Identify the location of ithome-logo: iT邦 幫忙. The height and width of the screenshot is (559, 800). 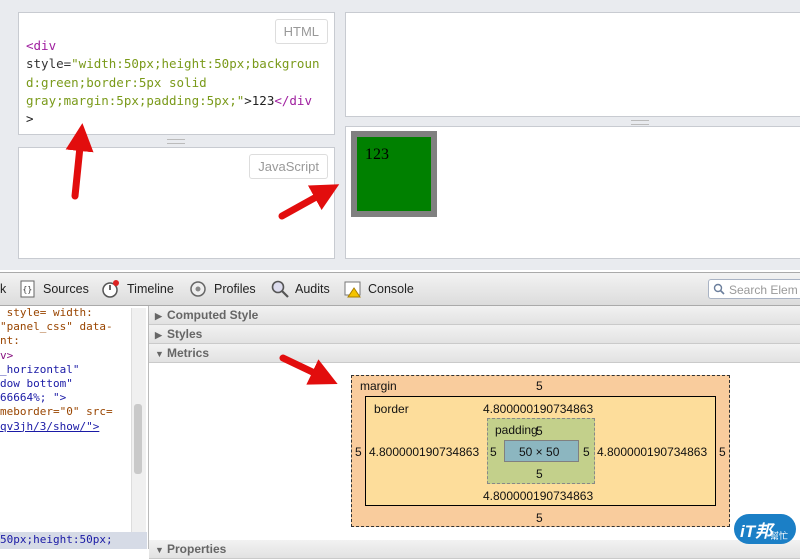
(765, 529).